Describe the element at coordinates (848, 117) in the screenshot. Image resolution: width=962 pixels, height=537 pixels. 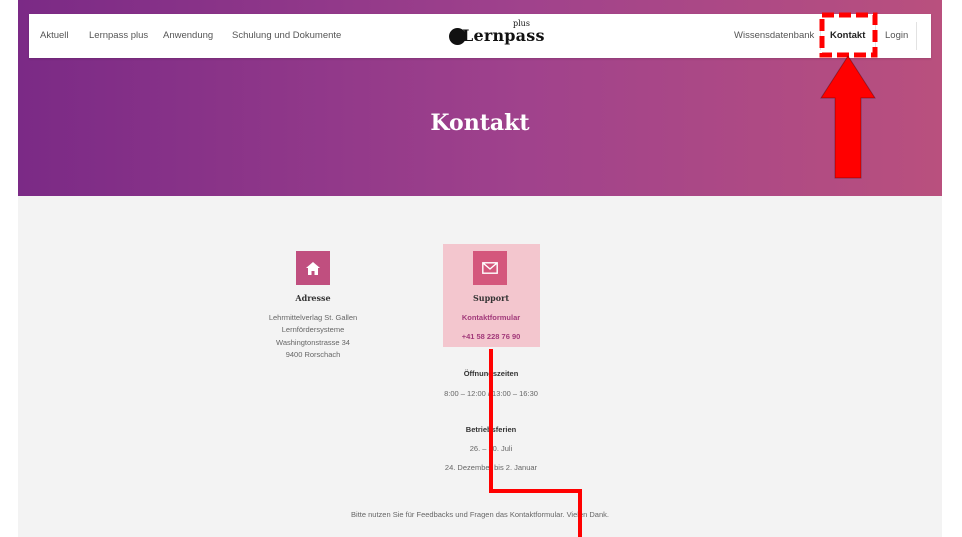
I see `annotation-arrow-icon` at that location.